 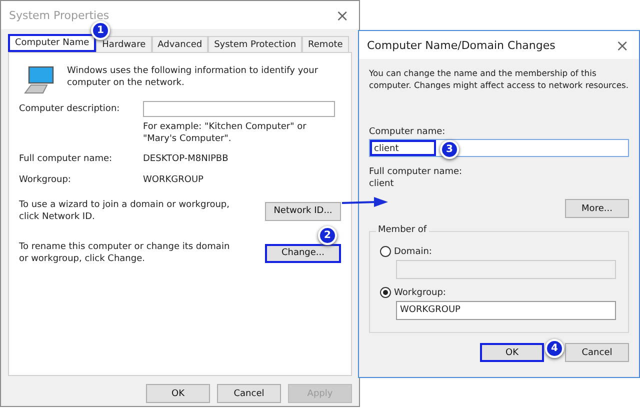 I want to click on example-text: For example: "Kitchen Computer" or "Mary's Computer"., so click(x=225, y=133).